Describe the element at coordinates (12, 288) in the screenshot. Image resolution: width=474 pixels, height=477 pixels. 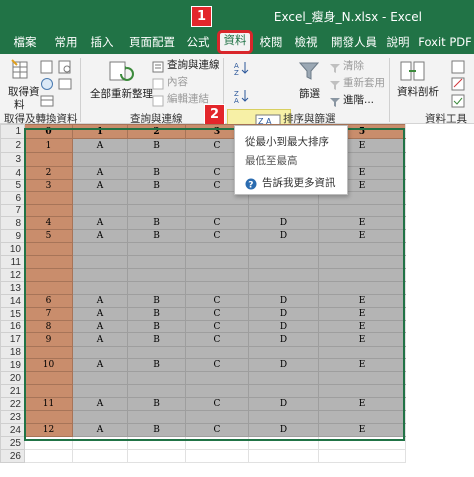
I see `row-header: 13` at that location.